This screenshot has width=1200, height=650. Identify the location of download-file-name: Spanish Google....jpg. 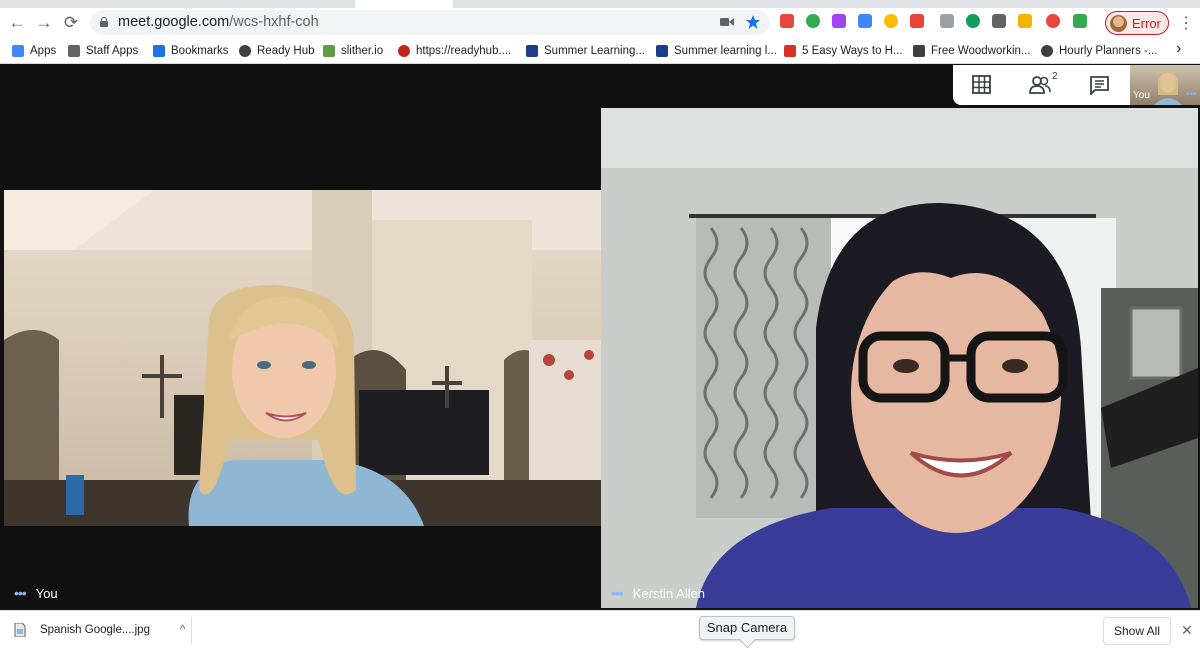
(95, 630).